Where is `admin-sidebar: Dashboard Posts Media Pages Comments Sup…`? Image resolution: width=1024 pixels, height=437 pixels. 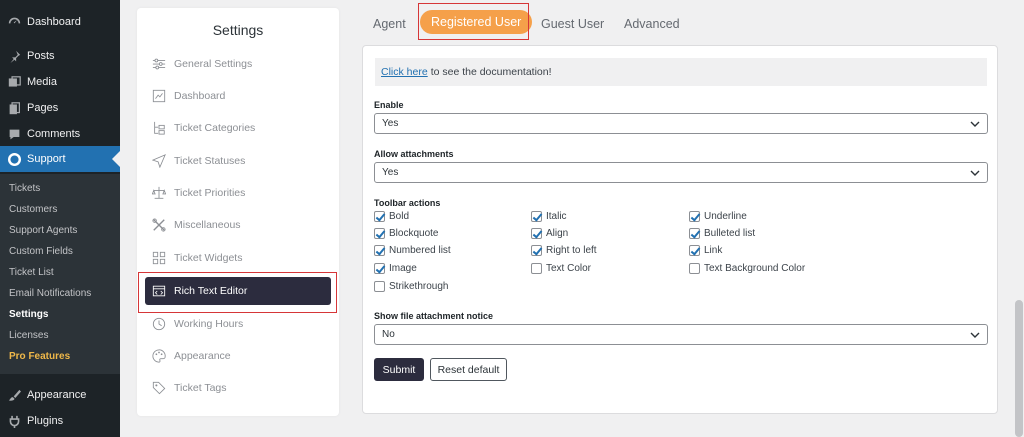 admin-sidebar: Dashboard Posts Media Pages Comments Sup… is located at coordinates (60, 218).